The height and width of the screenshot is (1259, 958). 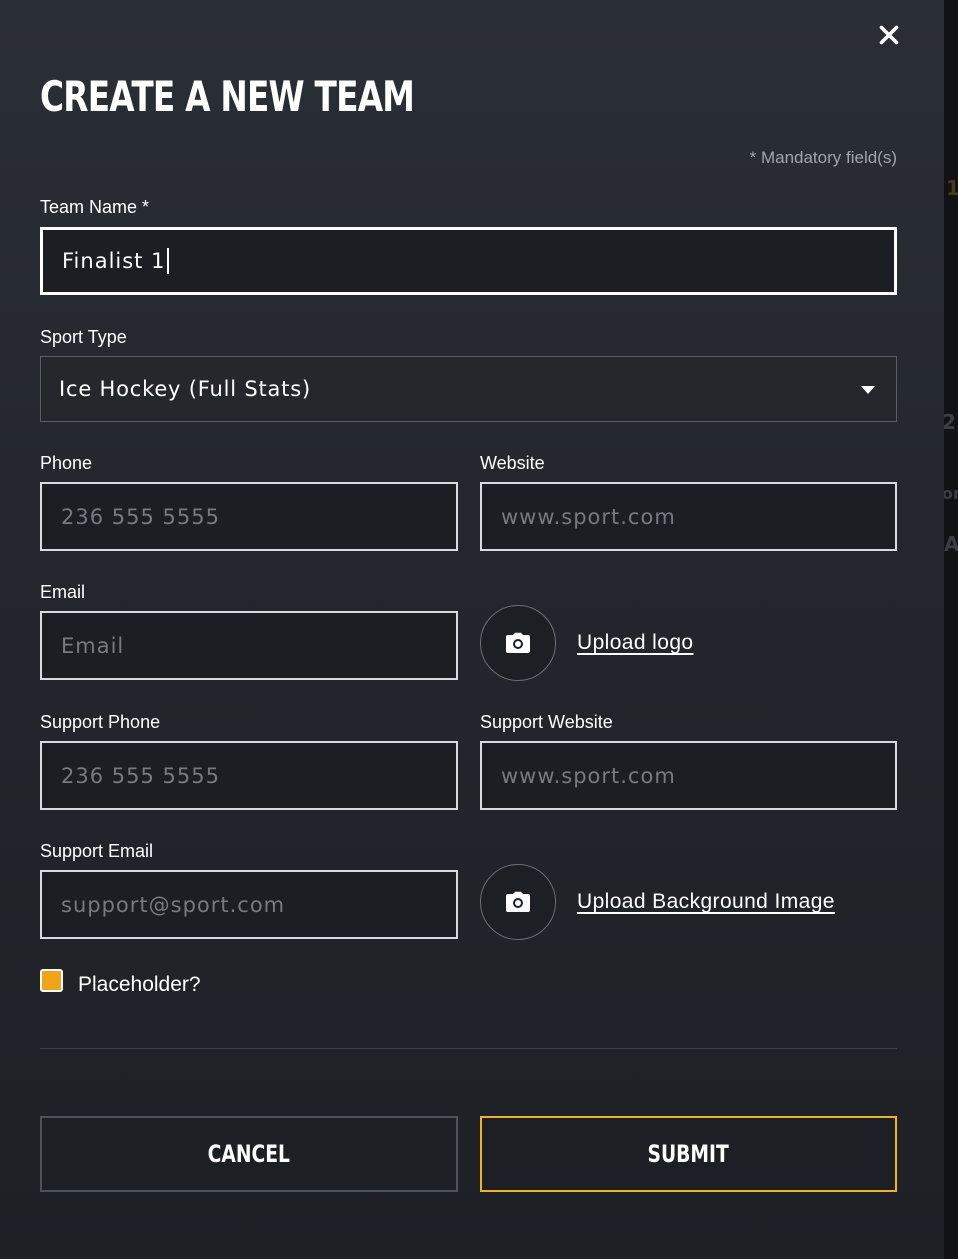 I want to click on website-input: www.sport.com, so click(x=688, y=516).